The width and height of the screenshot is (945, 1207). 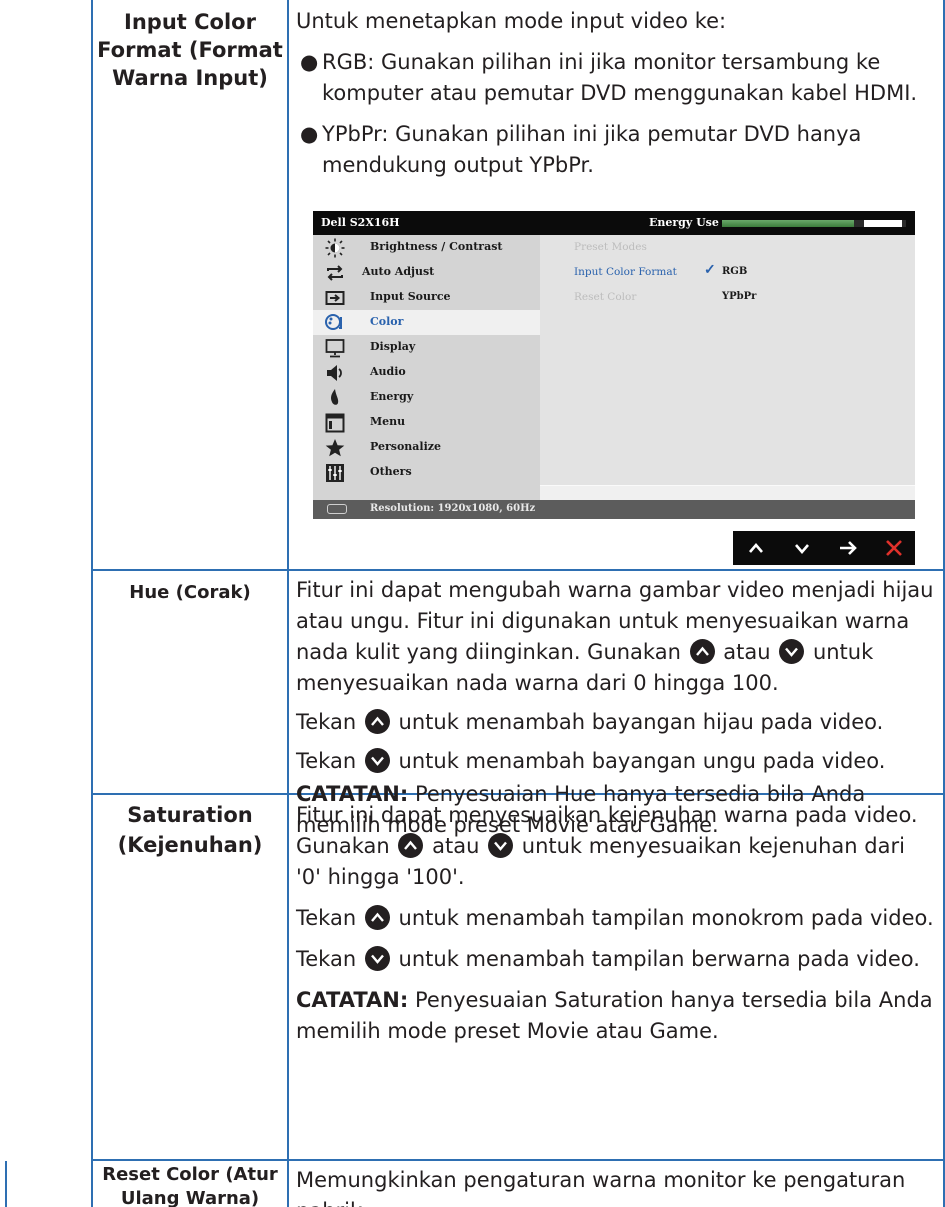 I want to click on osd-button-bar, so click(x=824, y=548).